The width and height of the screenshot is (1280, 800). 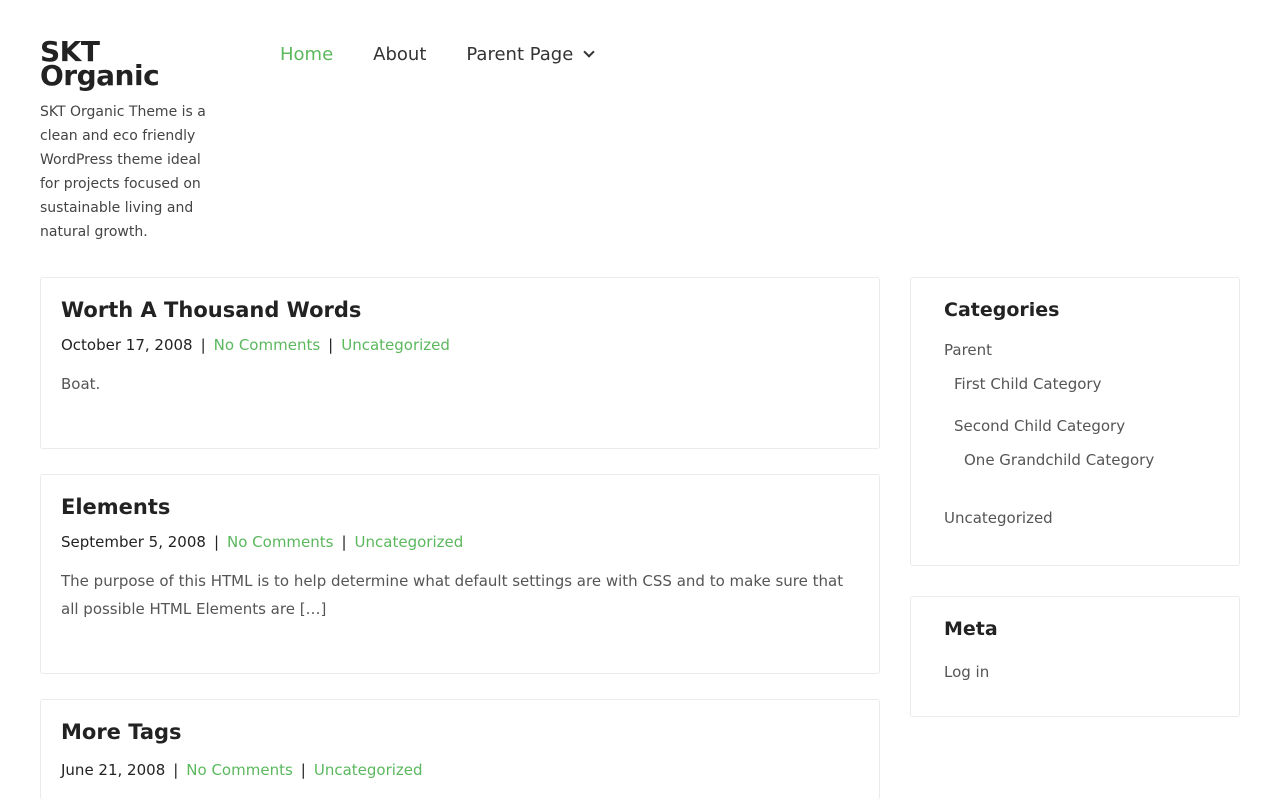 What do you see at coordinates (971, 629) in the screenshot?
I see `widget-title: Meta` at bounding box center [971, 629].